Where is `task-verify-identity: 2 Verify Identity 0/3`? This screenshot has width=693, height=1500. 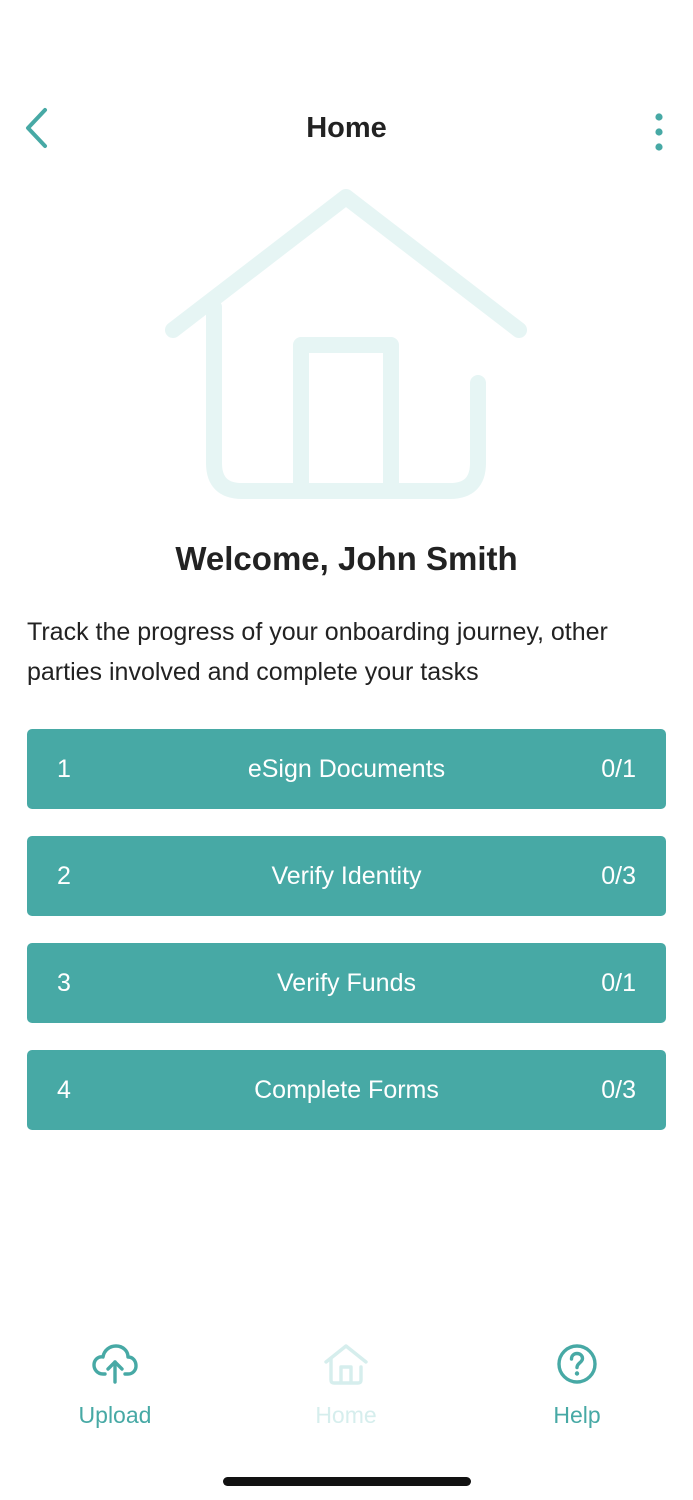
task-verify-identity: 2 Verify Identity 0/3 is located at coordinates (346, 876).